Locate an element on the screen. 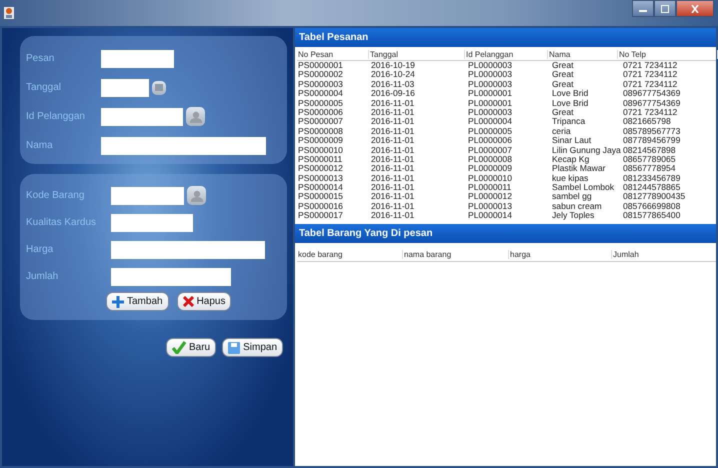 This screenshot has width=718, height=468. close-button is located at coordinates (695, 8).